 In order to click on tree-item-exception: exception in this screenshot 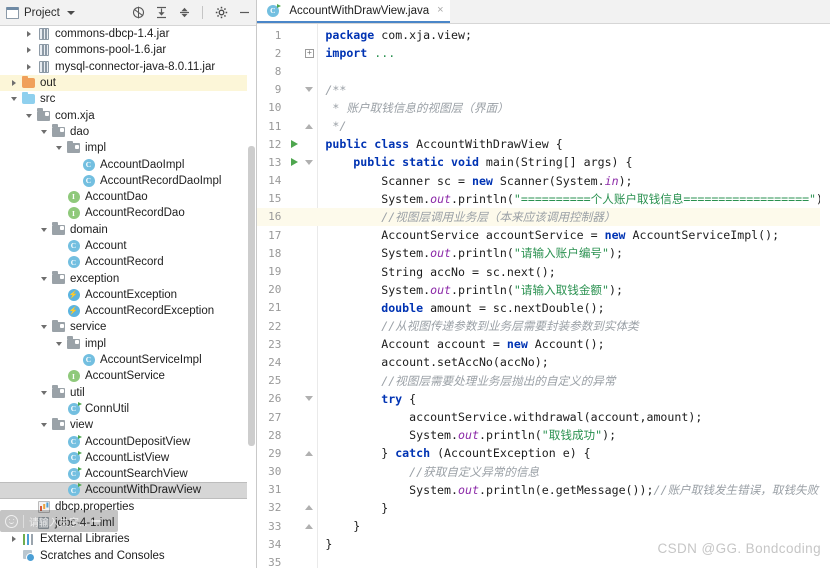, I will do `click(128, 278)`.